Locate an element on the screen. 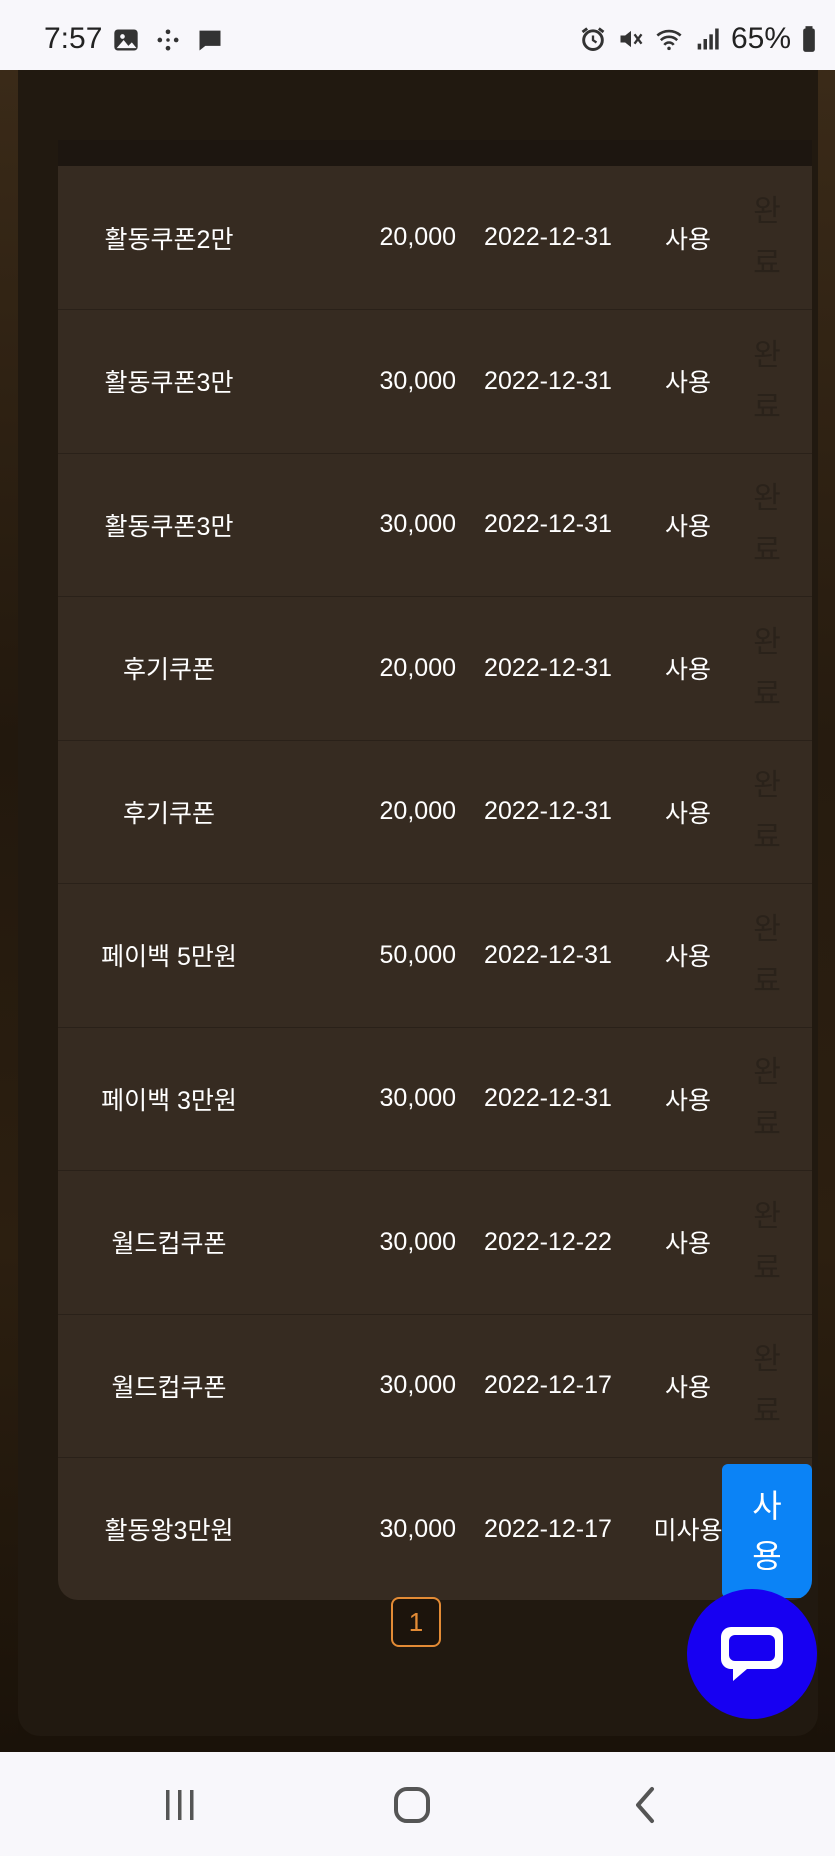  message-icon is located at coordinates (210, 40).